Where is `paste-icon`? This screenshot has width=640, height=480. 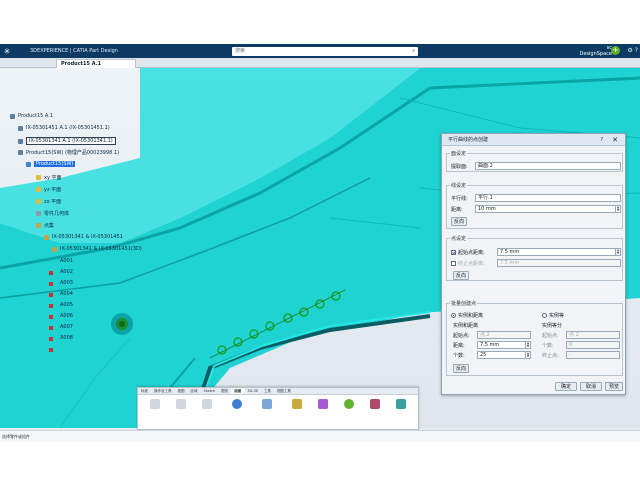 paste-icon is located at coordinates (207, 404).